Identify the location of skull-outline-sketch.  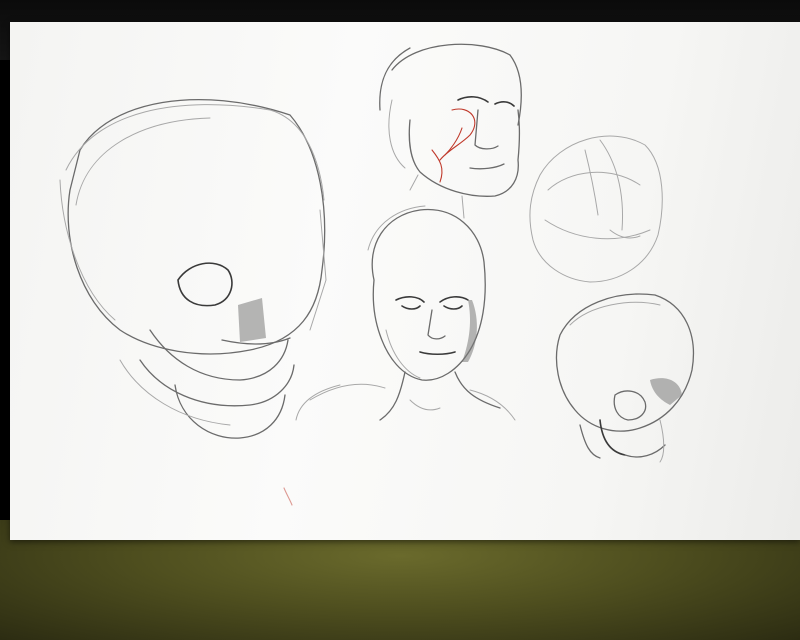
(596, 209).